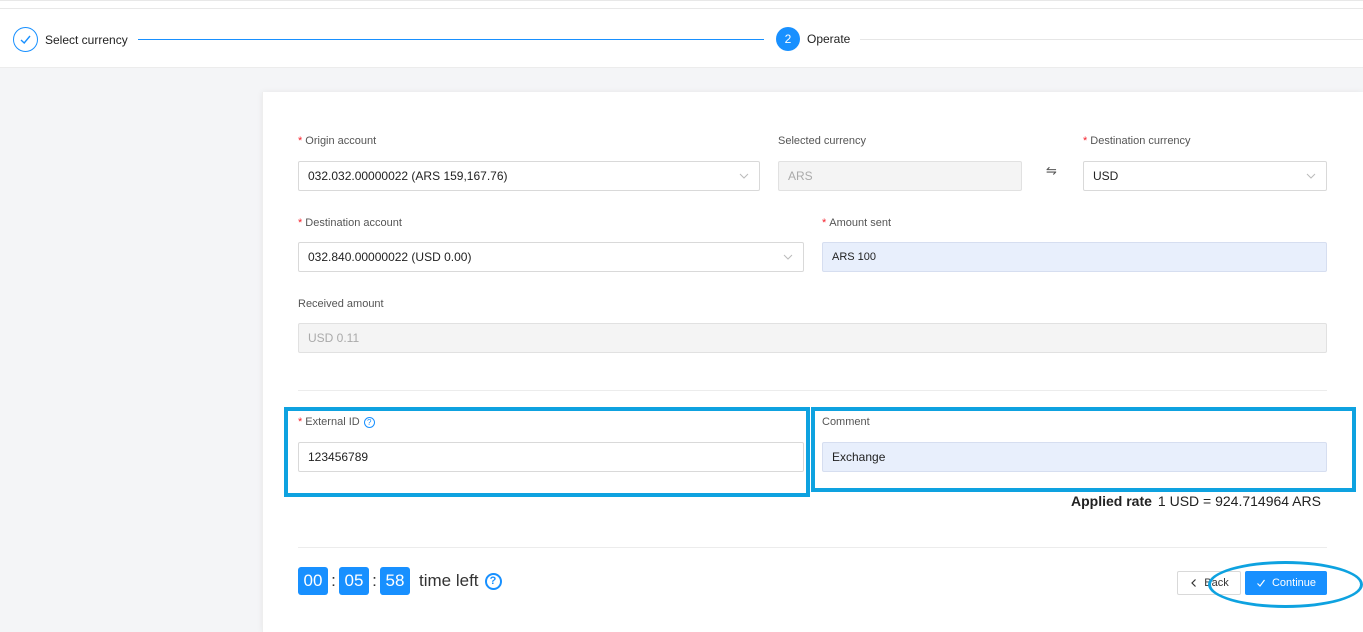  What do you see at coordinates (1074, 257) in the screenshot?
I see `amount-sent-input: ARS 100` at bounding box center [1074, 257].